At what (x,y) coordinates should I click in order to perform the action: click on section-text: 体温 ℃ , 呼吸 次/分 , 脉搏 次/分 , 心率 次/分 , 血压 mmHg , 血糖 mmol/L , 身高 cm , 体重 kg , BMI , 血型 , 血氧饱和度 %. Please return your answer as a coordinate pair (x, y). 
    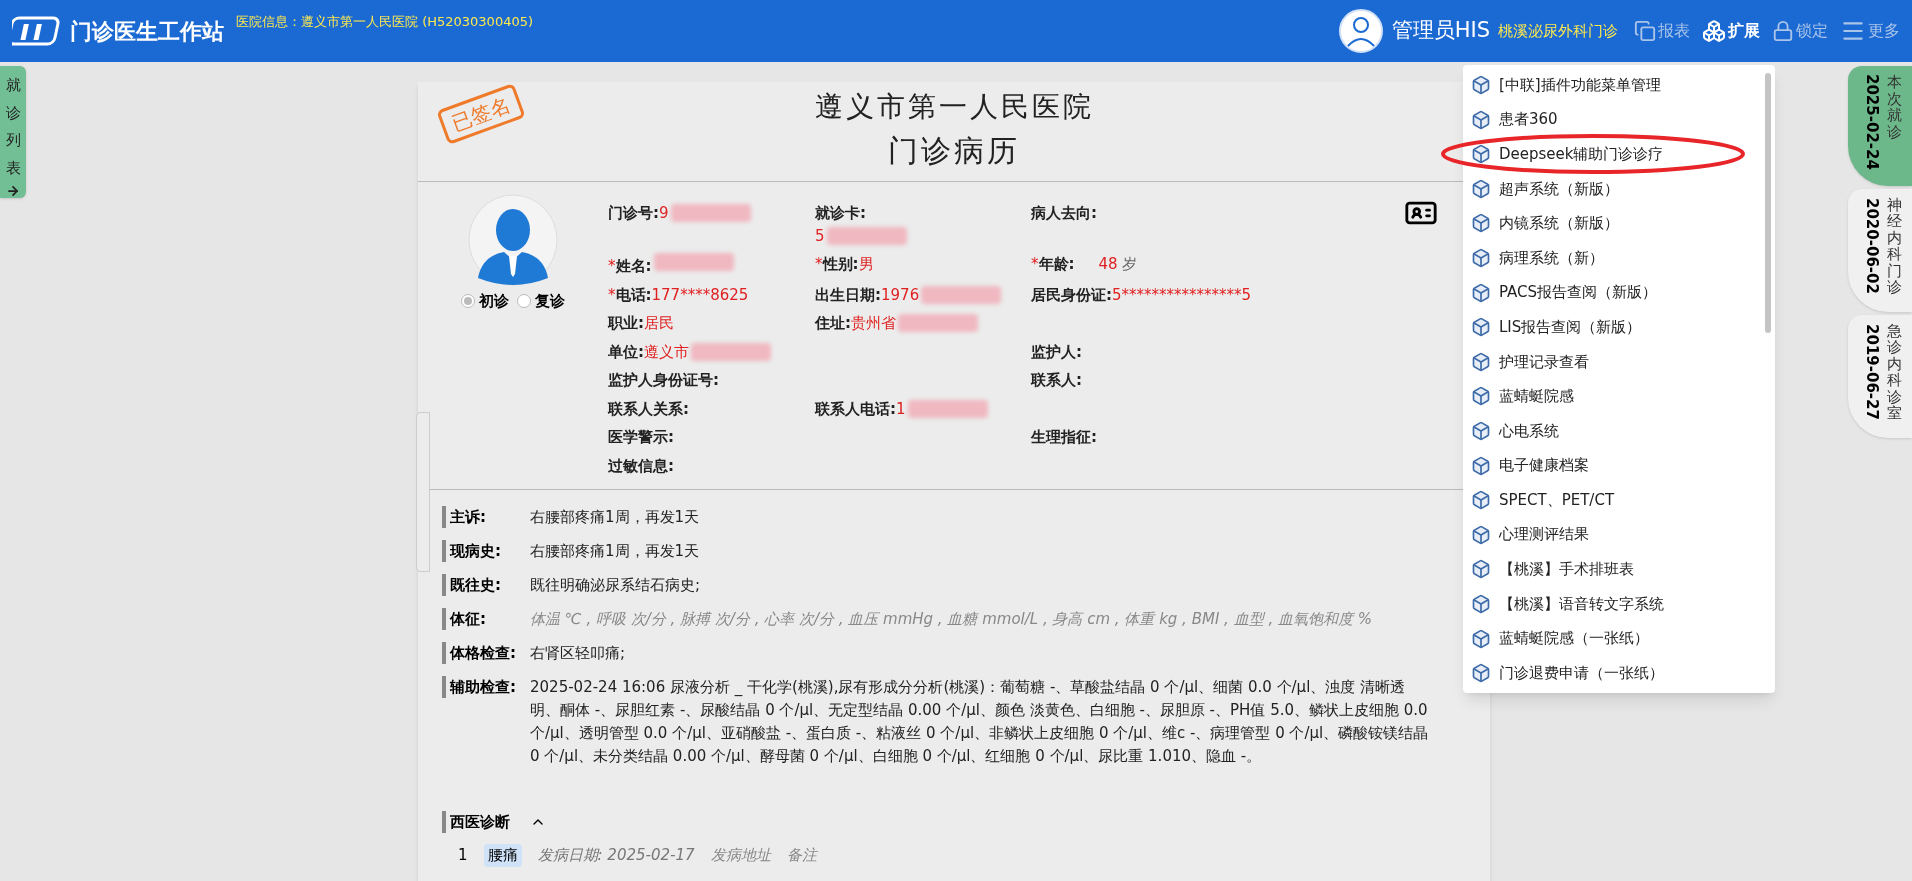
    Looking at the image, I should click on (951, 619).